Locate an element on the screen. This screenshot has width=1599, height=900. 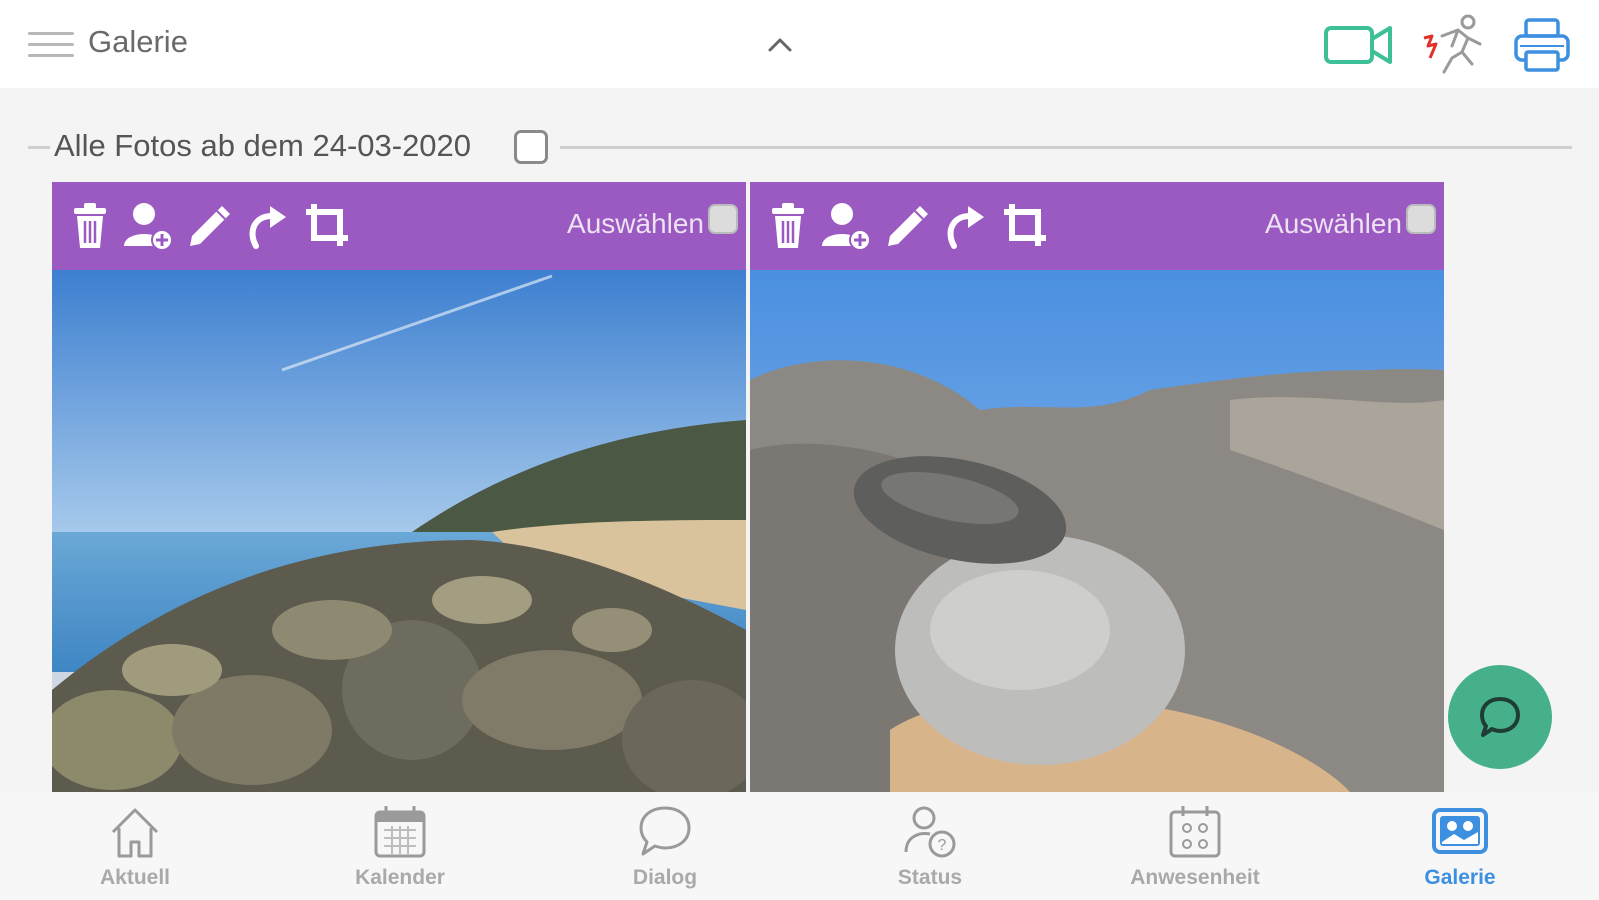
top-bar: Galerie is located at coordinates (799, 44).